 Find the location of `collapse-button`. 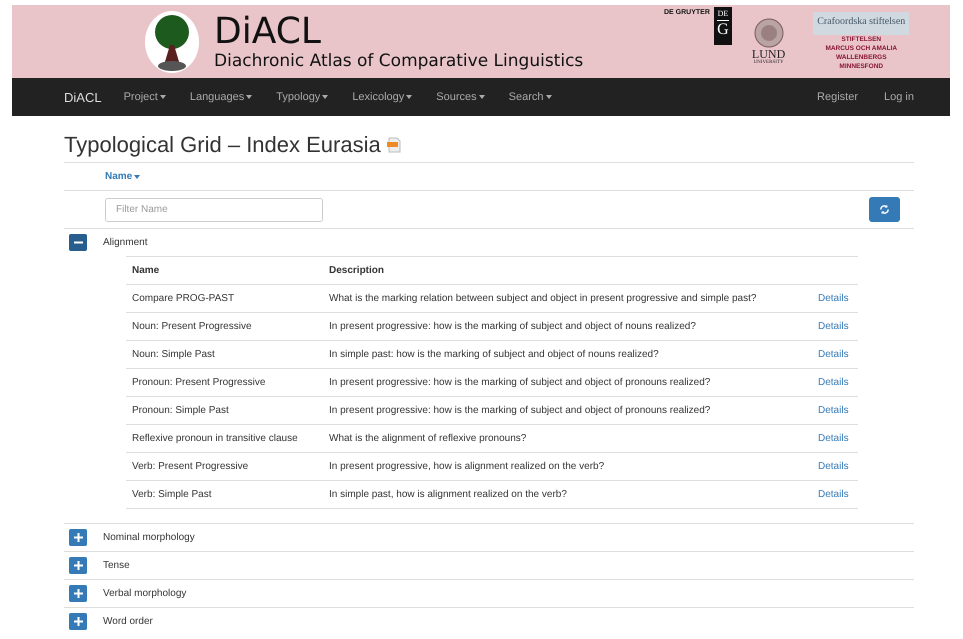

collapse-button is located at coordinates (78, 242).